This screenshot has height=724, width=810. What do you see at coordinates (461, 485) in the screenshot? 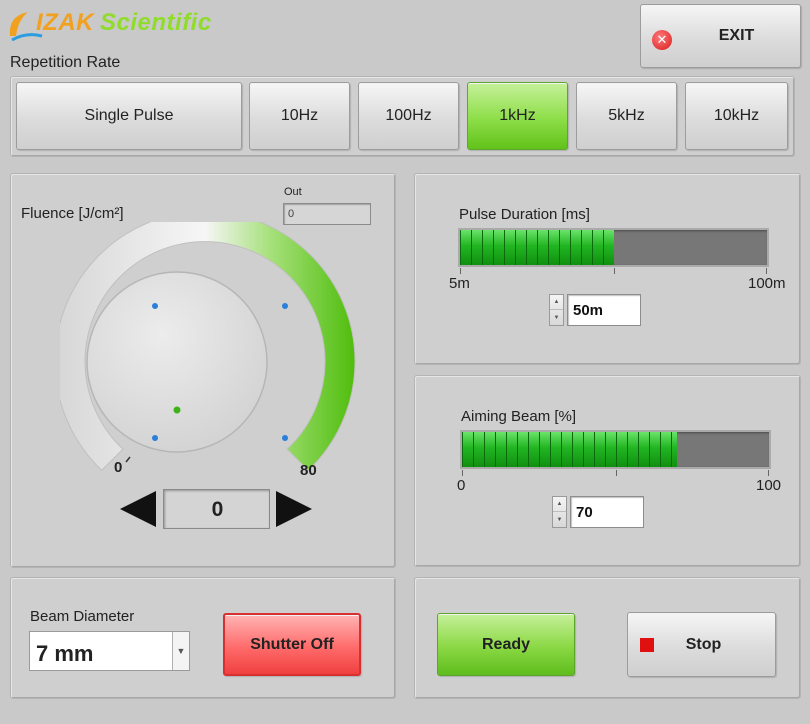
I see `aiming-beam-min-label: 0` at bounding box center [461, 485].